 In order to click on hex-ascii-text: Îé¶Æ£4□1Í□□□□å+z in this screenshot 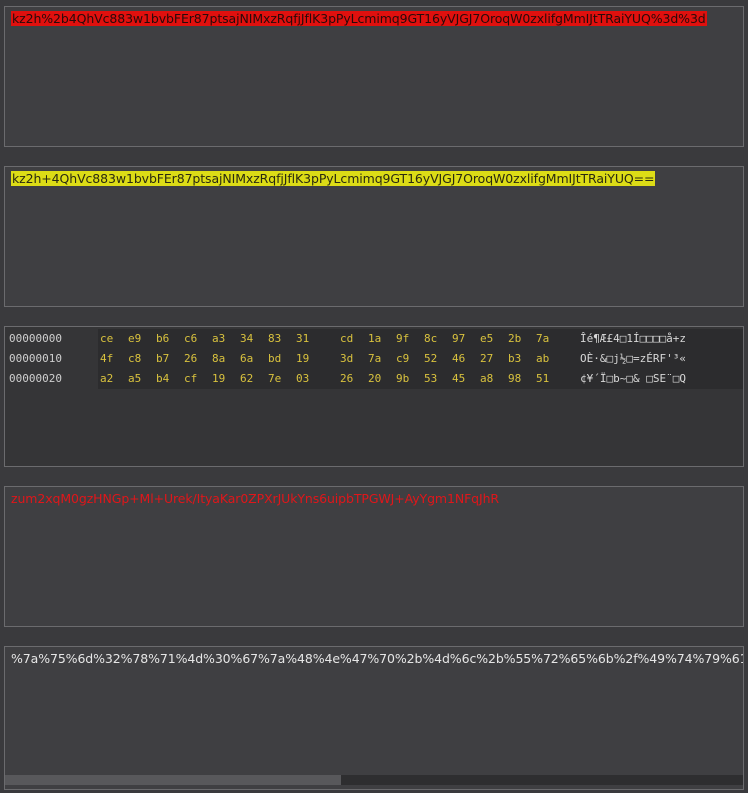, I will do `click(633, 338)`.